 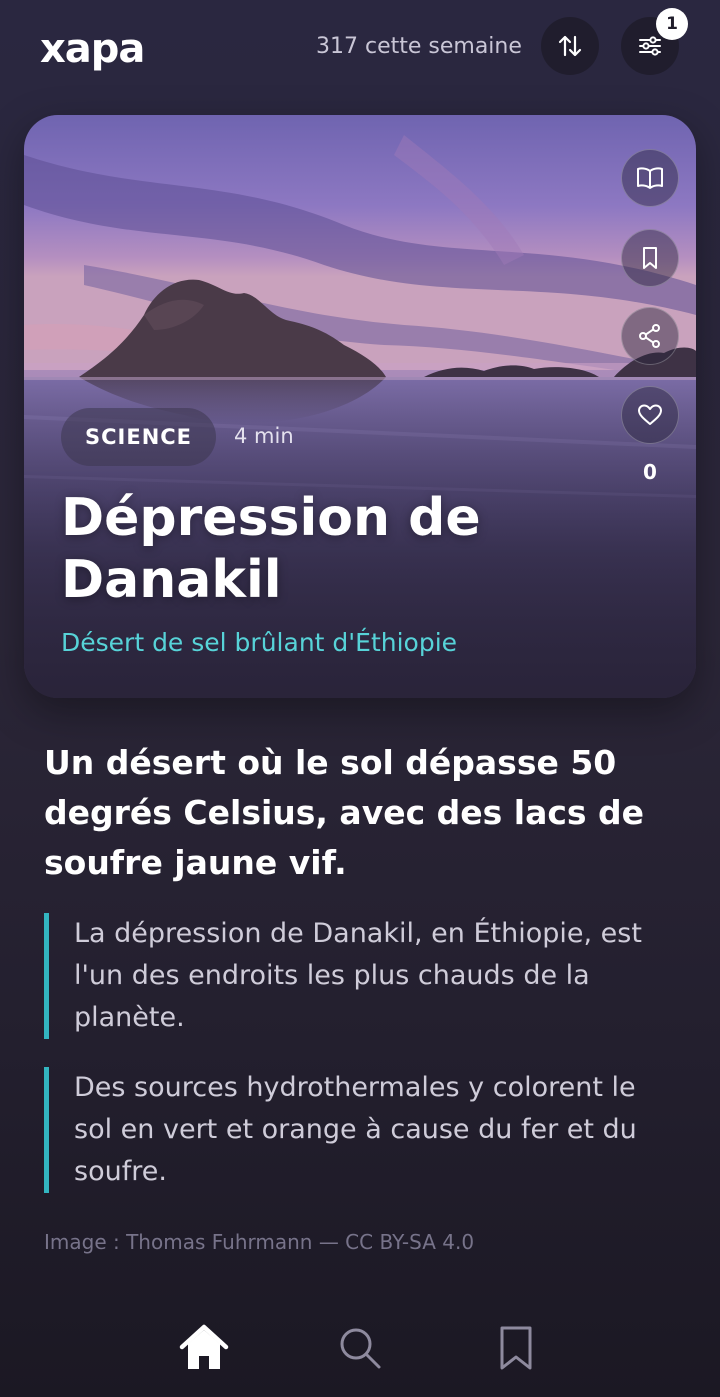 I want to click on app-logo: xapa, so click(x=92, y=49).